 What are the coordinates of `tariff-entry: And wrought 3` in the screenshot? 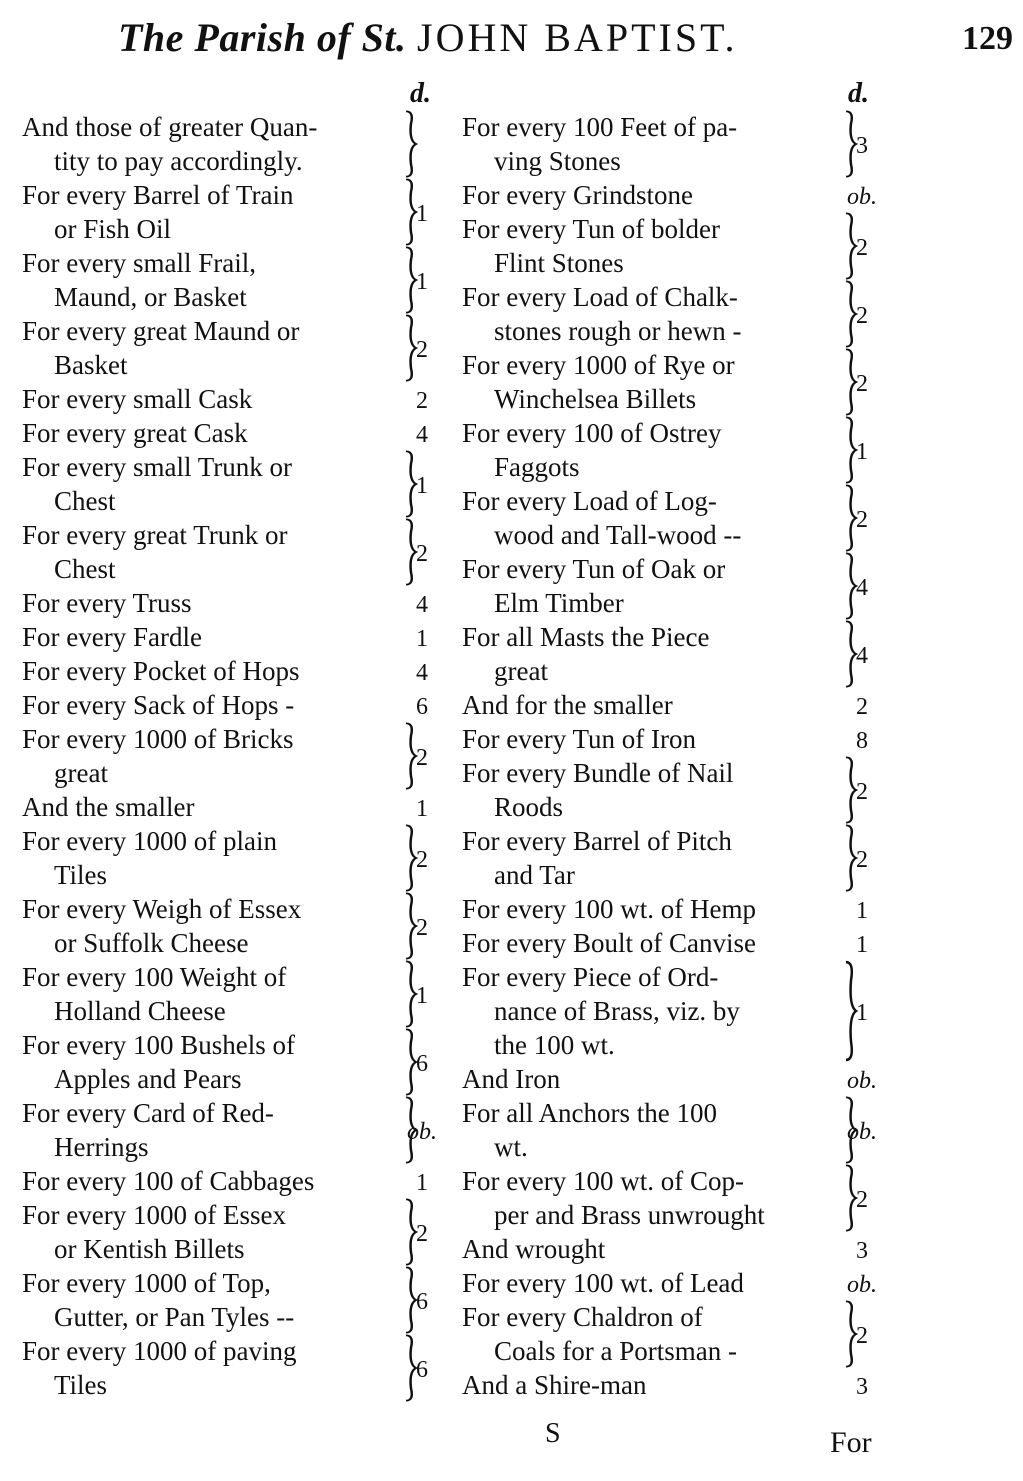 It's located at (672, 1249).